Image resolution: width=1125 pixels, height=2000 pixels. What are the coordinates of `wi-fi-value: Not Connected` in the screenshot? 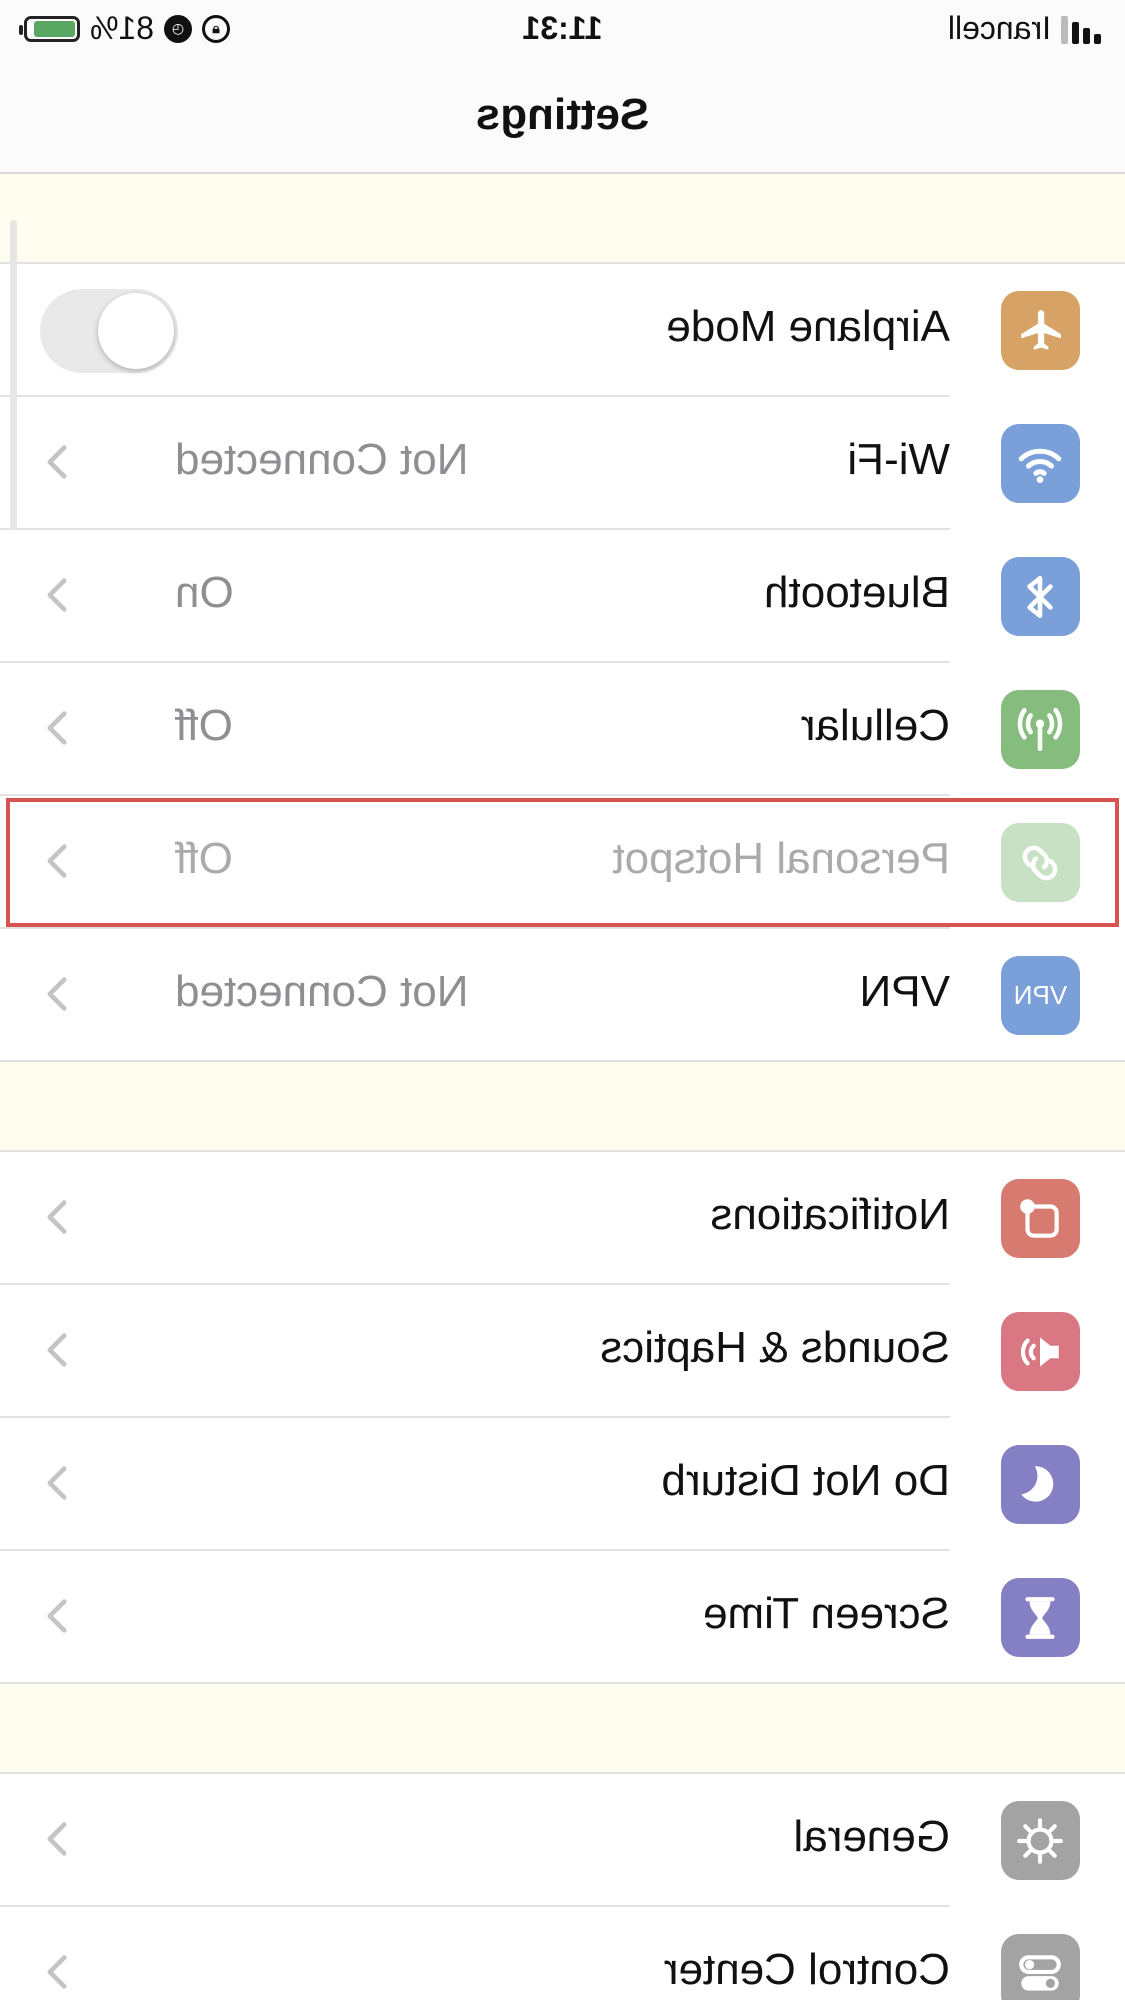 It's located at (322, 459).